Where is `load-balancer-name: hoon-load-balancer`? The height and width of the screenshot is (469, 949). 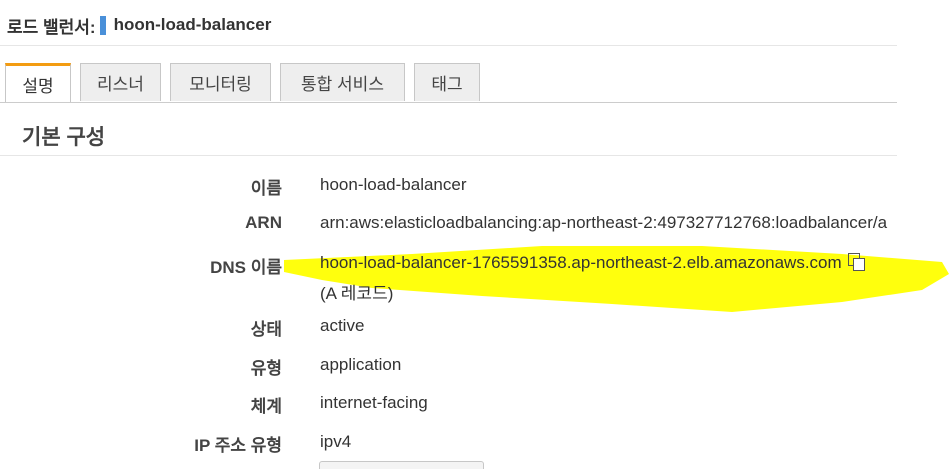 load-balancer-name: hoon-load-balancer is located at coordinates (192, 24).